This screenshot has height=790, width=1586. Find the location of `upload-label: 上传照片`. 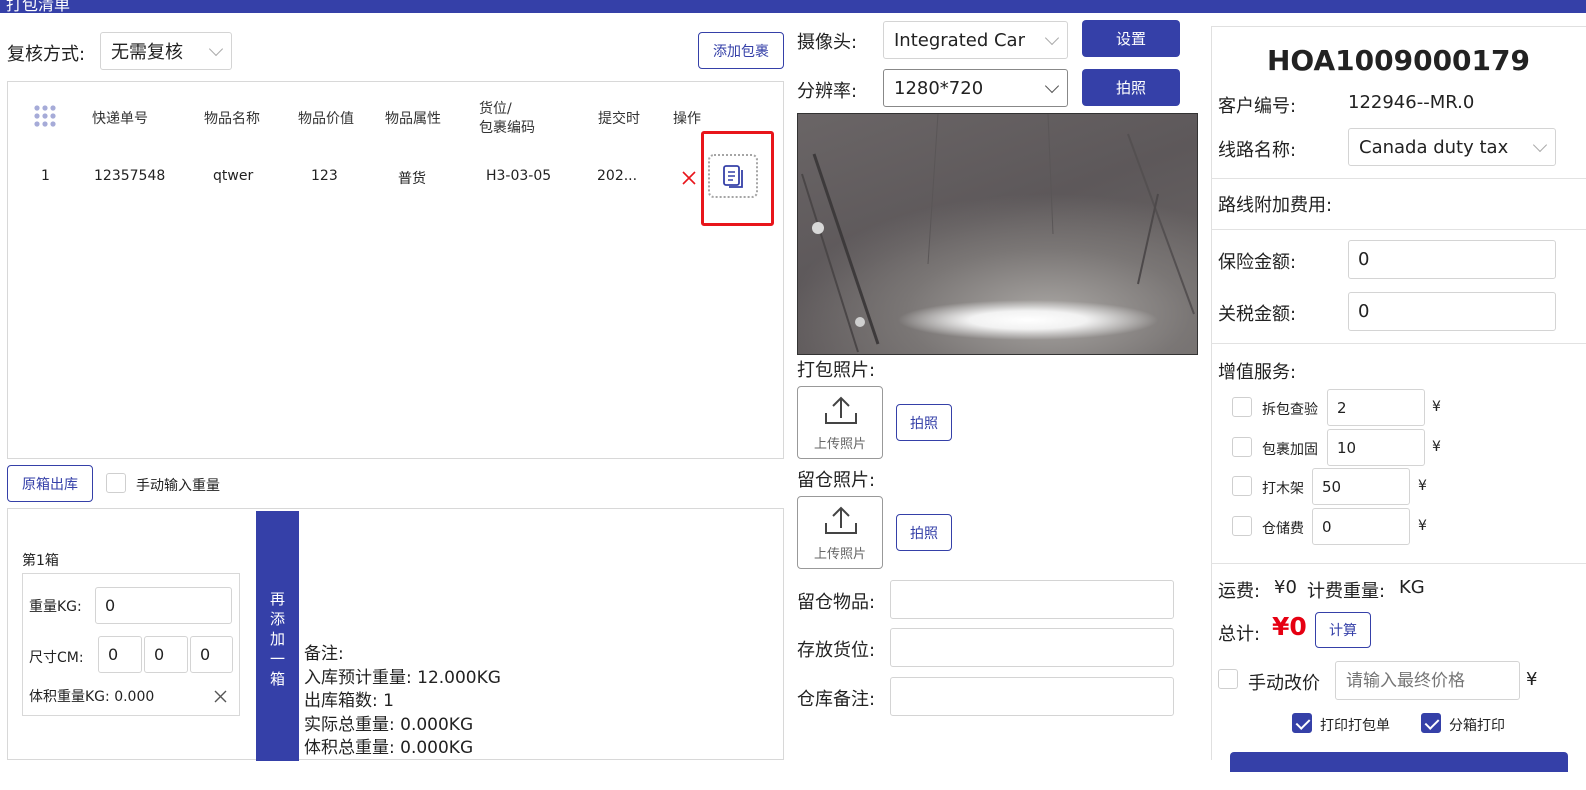

upload-label: 上传照片 is located at coordinates (839, 554).